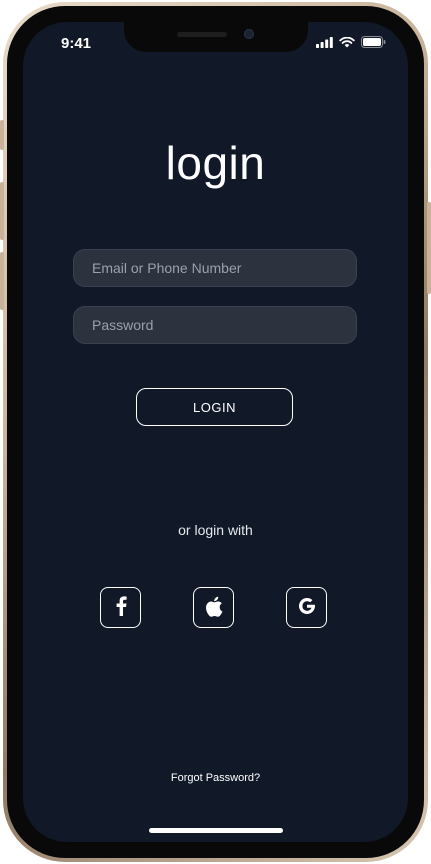  What do you see at coordinates (248, 34) in the screenshot?
I see `front-camera` at bounding box center [248, 34].